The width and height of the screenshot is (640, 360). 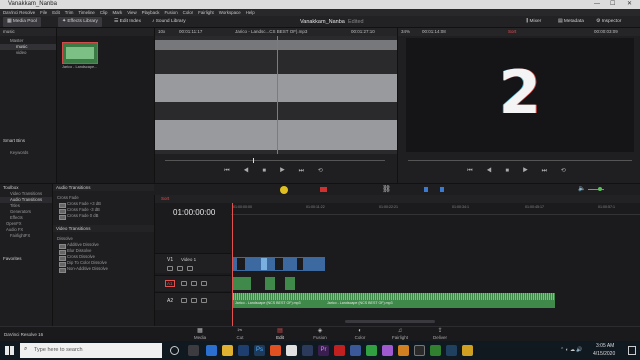 I want to click on excel-icon, so click(x=435, y=350).